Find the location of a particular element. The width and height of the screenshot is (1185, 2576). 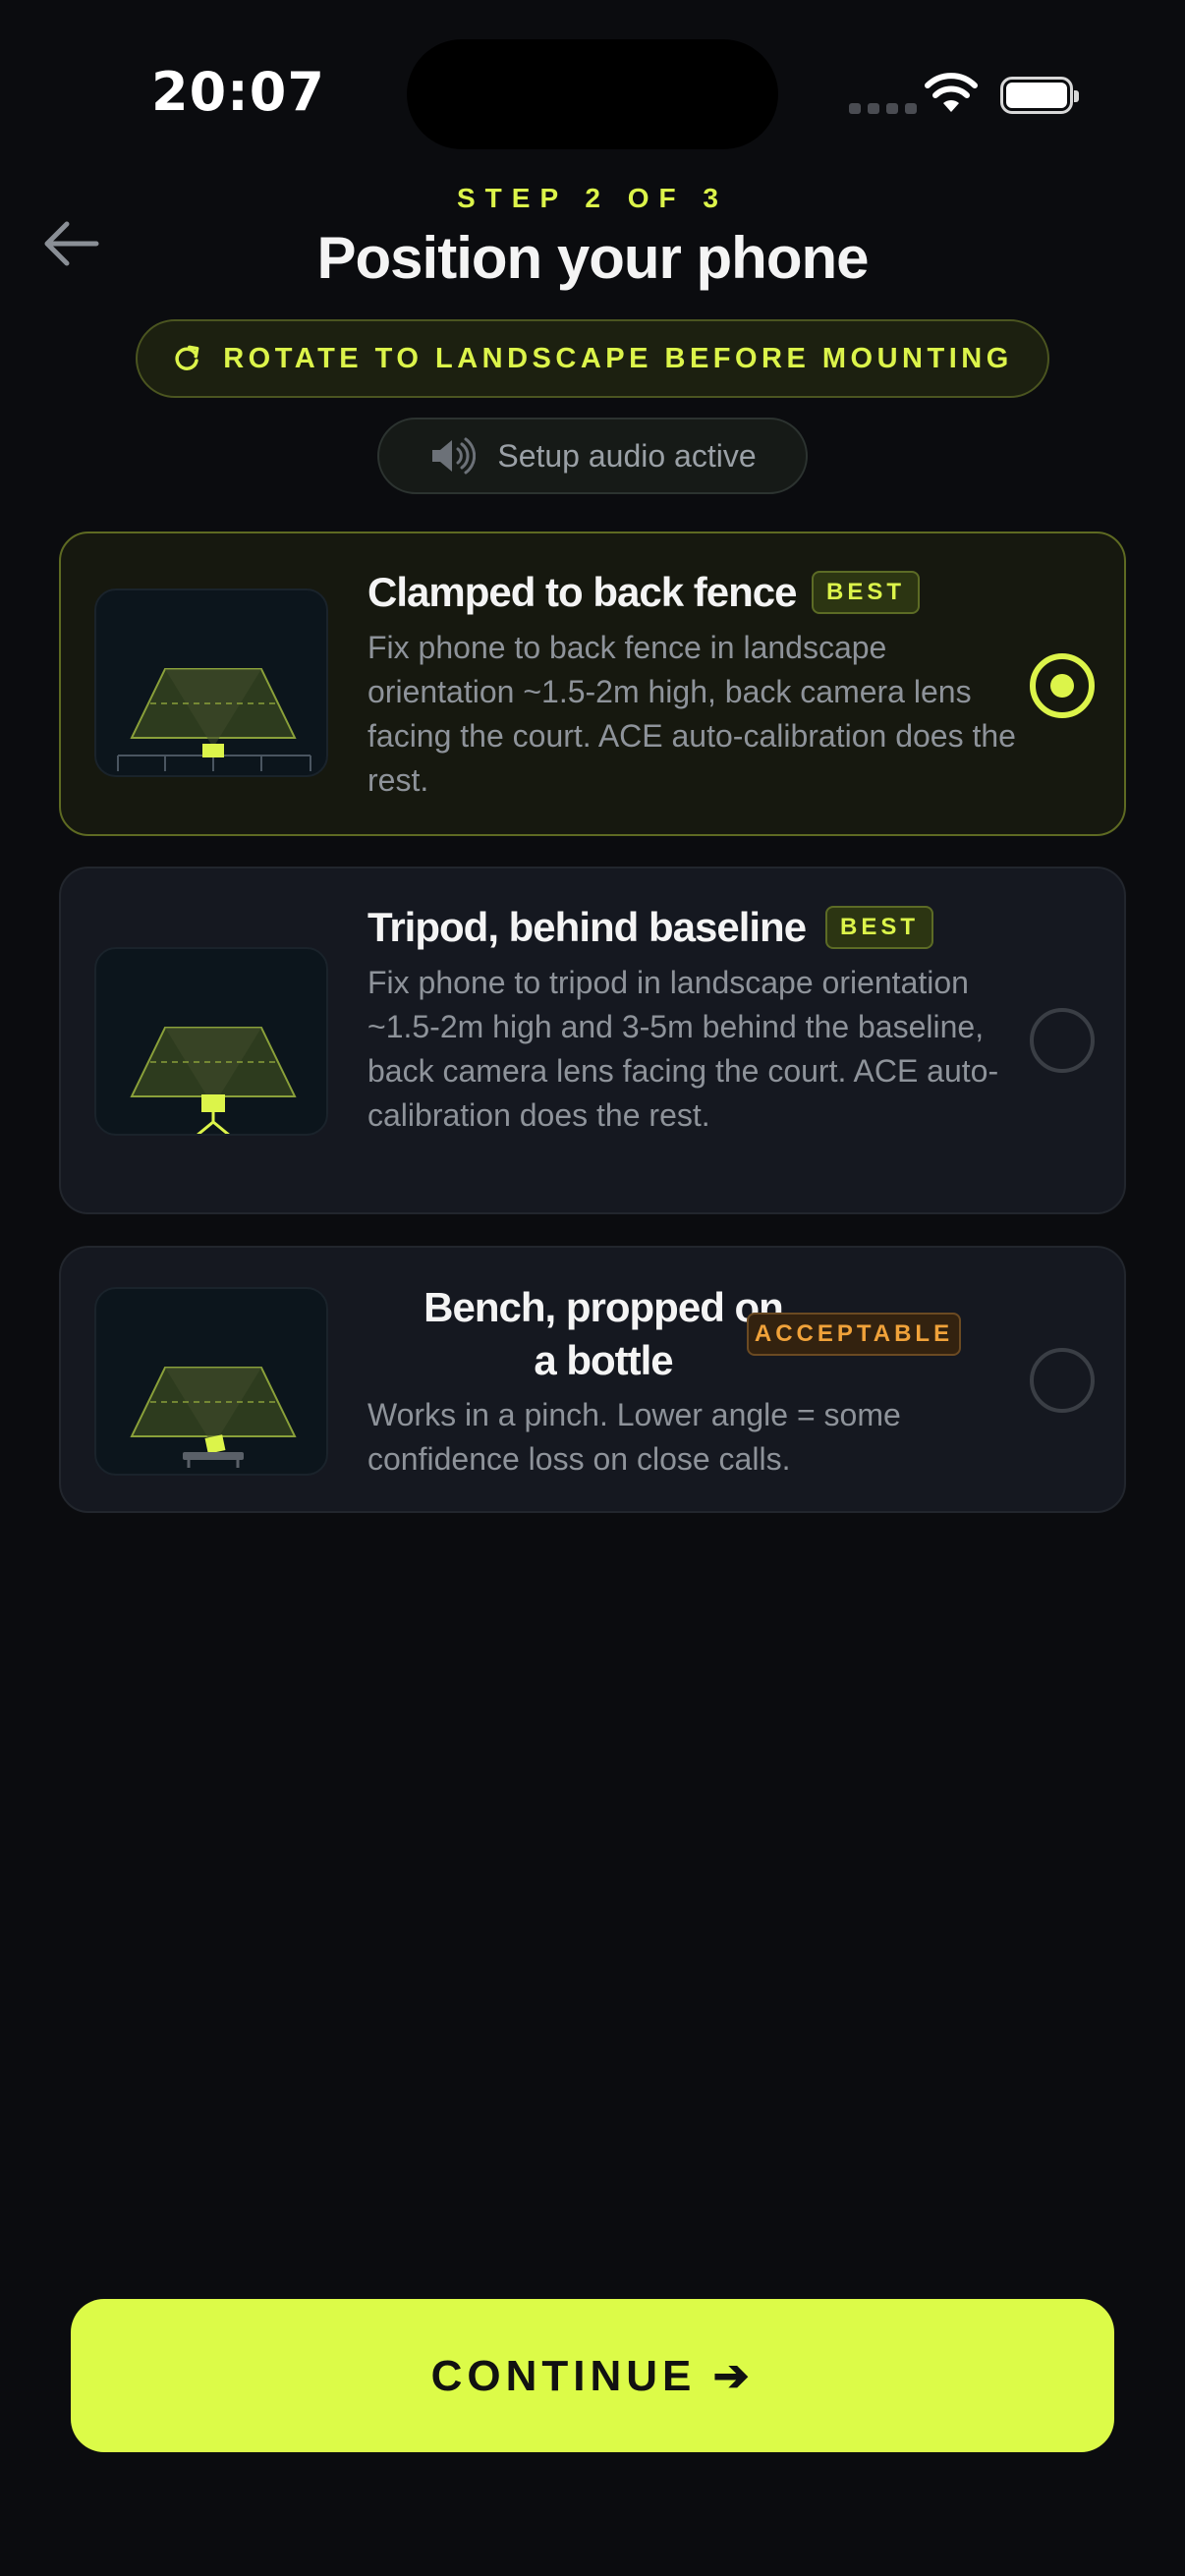

speaker-icon is located at coordinates (455, 456).